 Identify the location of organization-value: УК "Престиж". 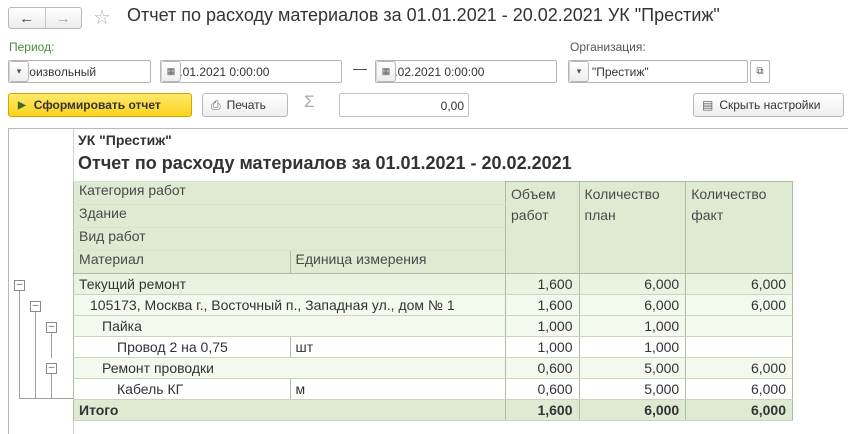
(611, 71).